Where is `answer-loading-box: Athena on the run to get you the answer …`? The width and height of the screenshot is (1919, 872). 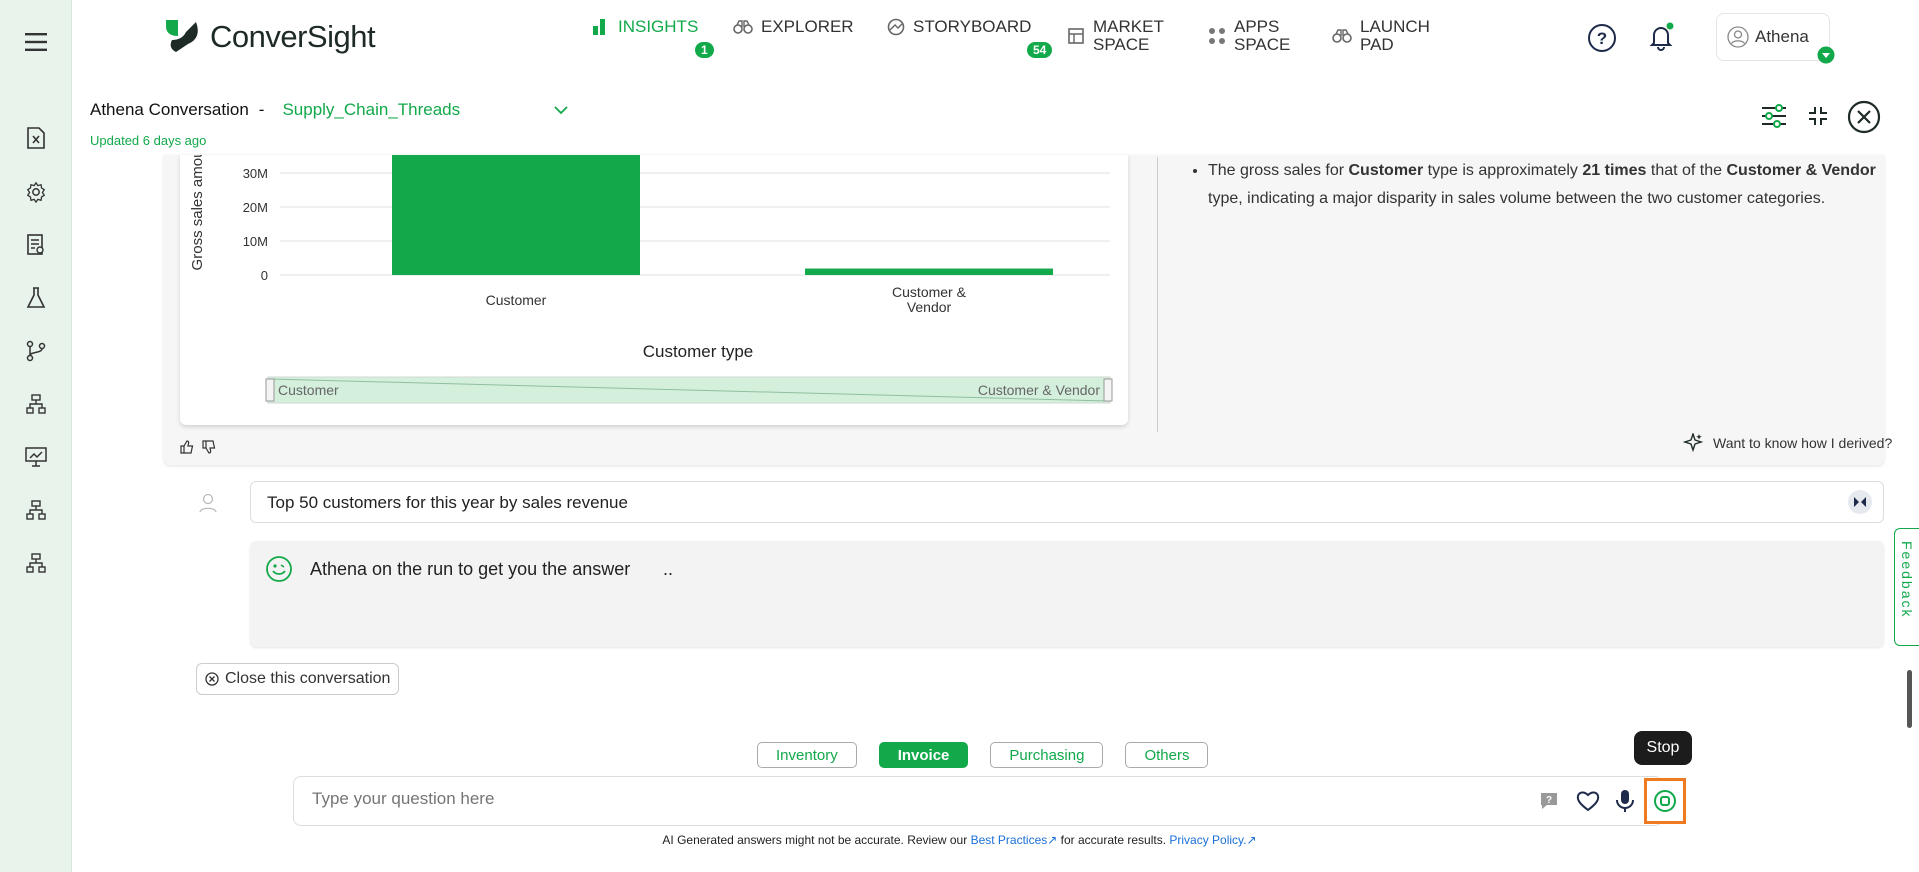
answer-loading-box: Athena on the run to get you the answer … is located at coordinates (1067, 594).